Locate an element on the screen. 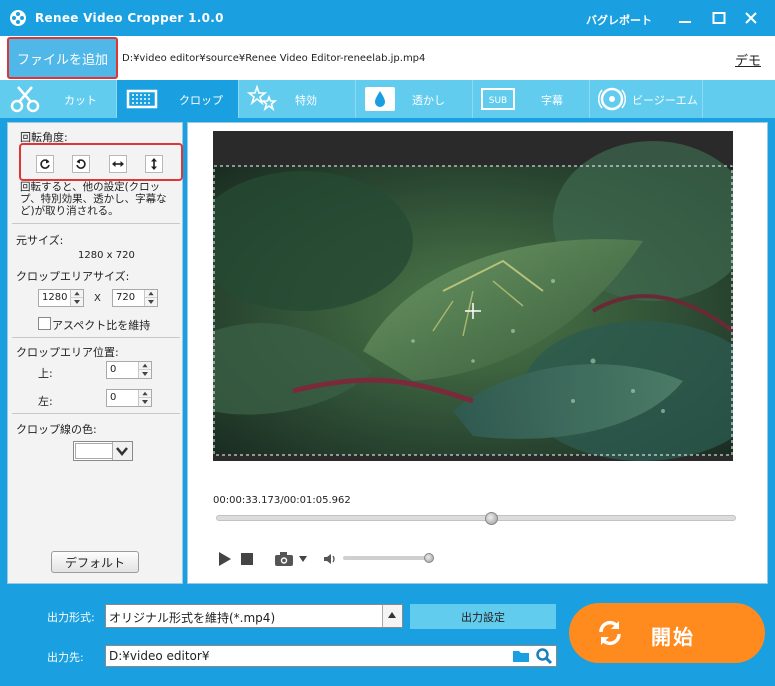 Image resolution: width=775 pixels, height=686 pixels. flip-horizontal-button is located at coordinates (118, 164).